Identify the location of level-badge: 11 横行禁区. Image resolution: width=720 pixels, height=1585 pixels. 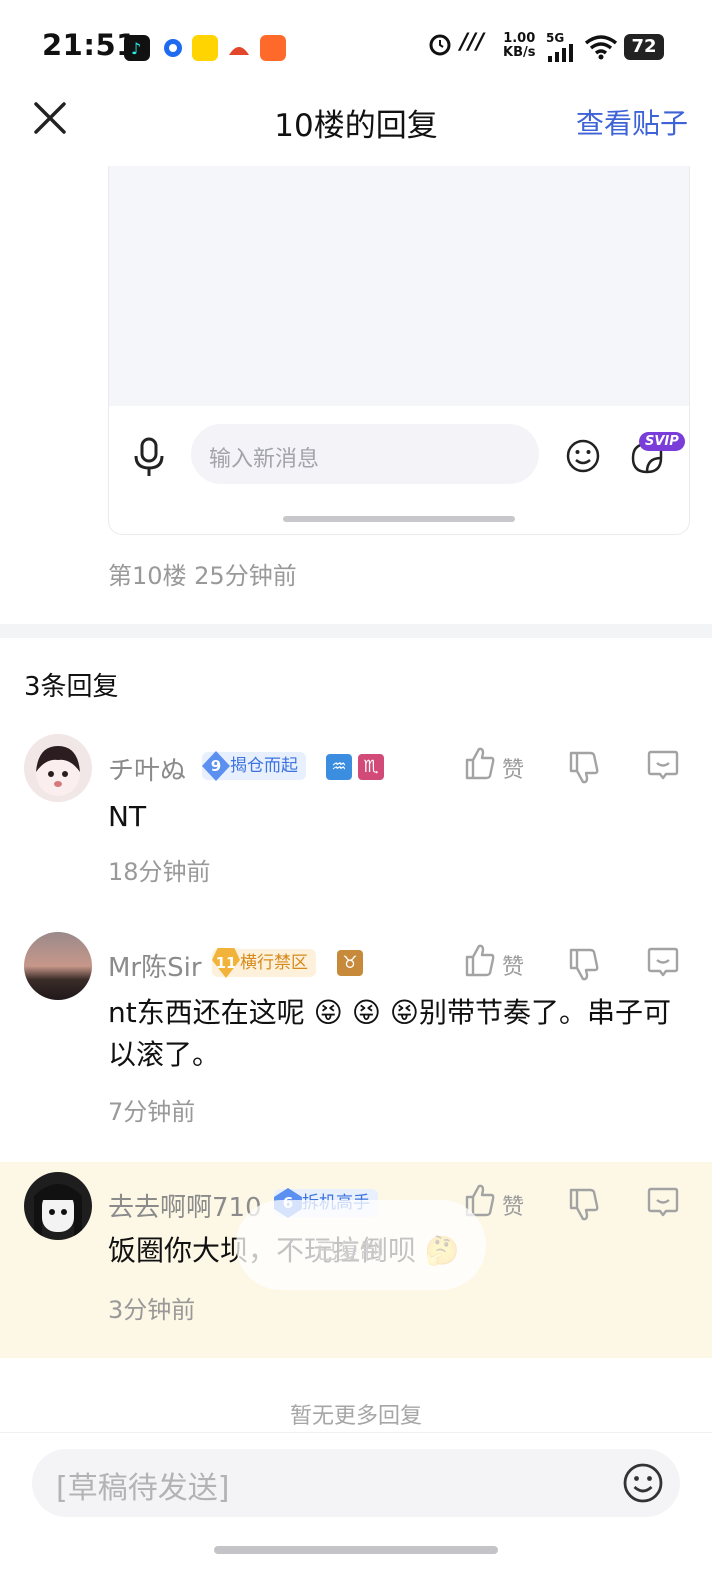
(264, 963).